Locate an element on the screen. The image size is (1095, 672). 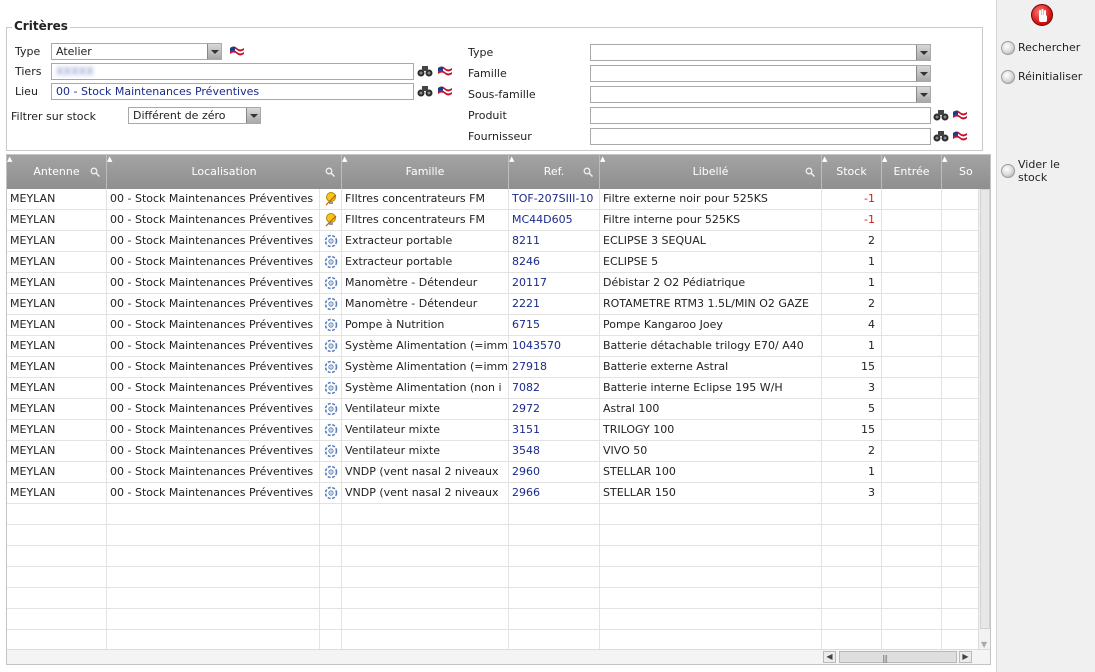
cell-ref: 7082 is located at coordinates (554, 388).